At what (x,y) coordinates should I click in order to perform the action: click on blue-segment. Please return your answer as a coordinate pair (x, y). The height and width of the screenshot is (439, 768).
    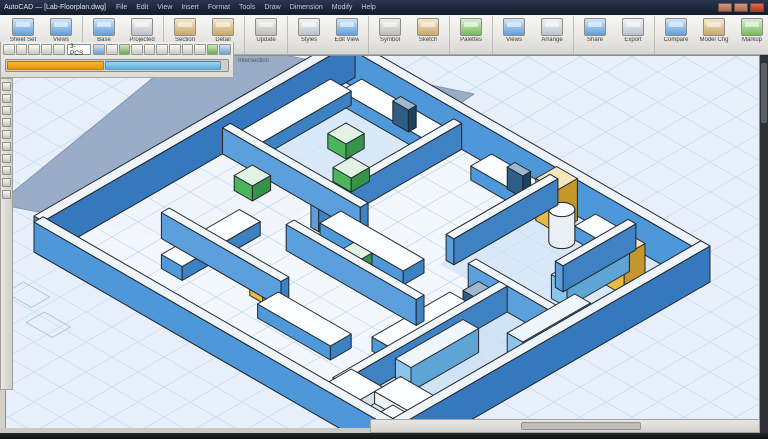
    Looking at the image, I should click on (163, 65).